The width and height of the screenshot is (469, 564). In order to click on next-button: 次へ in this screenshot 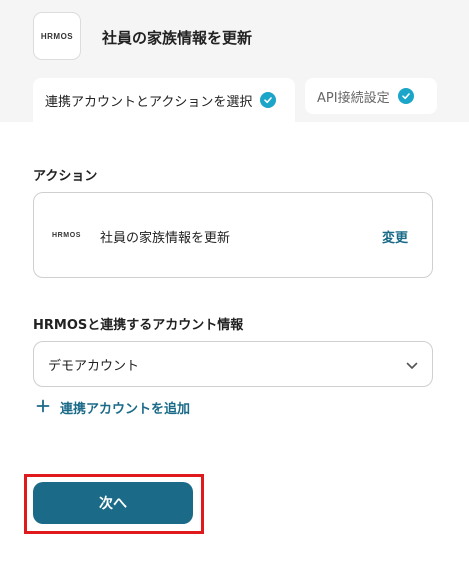, I will do `click(113, 503)`.